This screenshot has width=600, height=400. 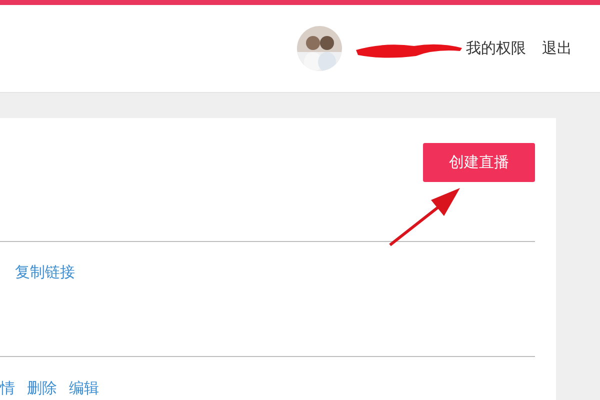 What do you see at coordinates (479, 162) in the screenshot?
I see `create-live-button: 创建直播` at bounding box center [479, 162].